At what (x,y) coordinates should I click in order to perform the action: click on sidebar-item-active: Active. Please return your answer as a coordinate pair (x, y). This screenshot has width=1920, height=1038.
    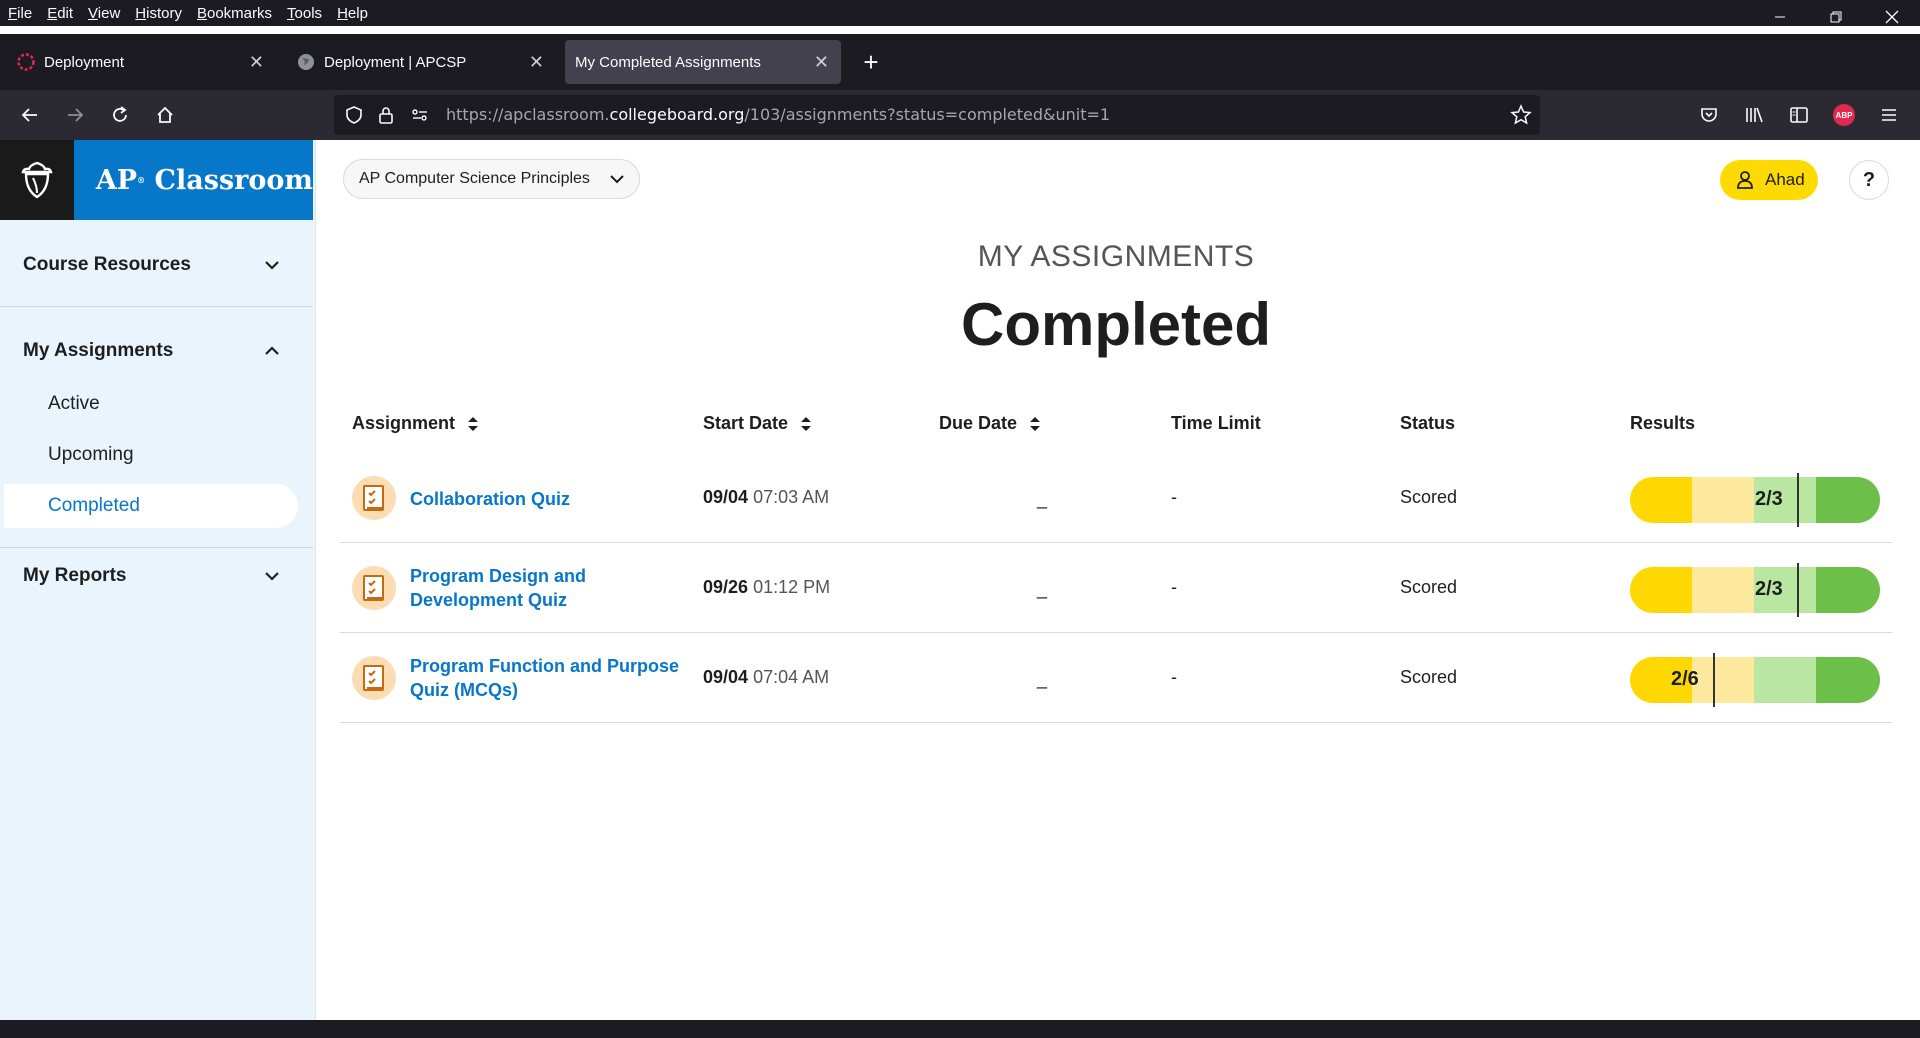
    Looking at the image, I should click on (74, 404).